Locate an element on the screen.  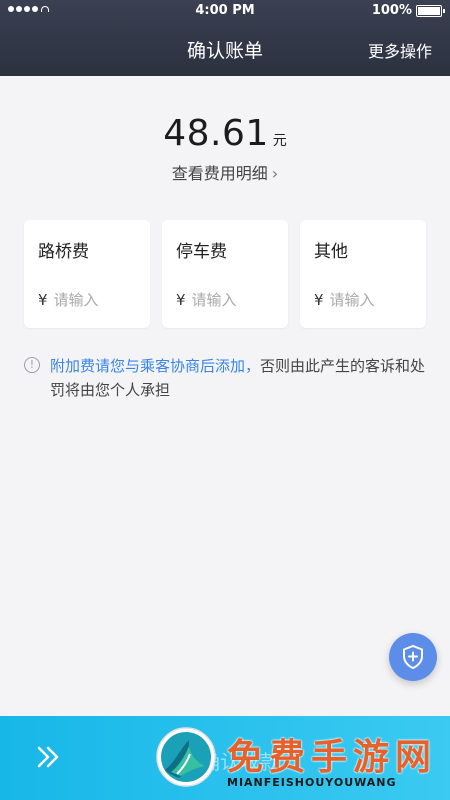
status-bar: 4:00 PM 100% is located at coordinates (225, 11).